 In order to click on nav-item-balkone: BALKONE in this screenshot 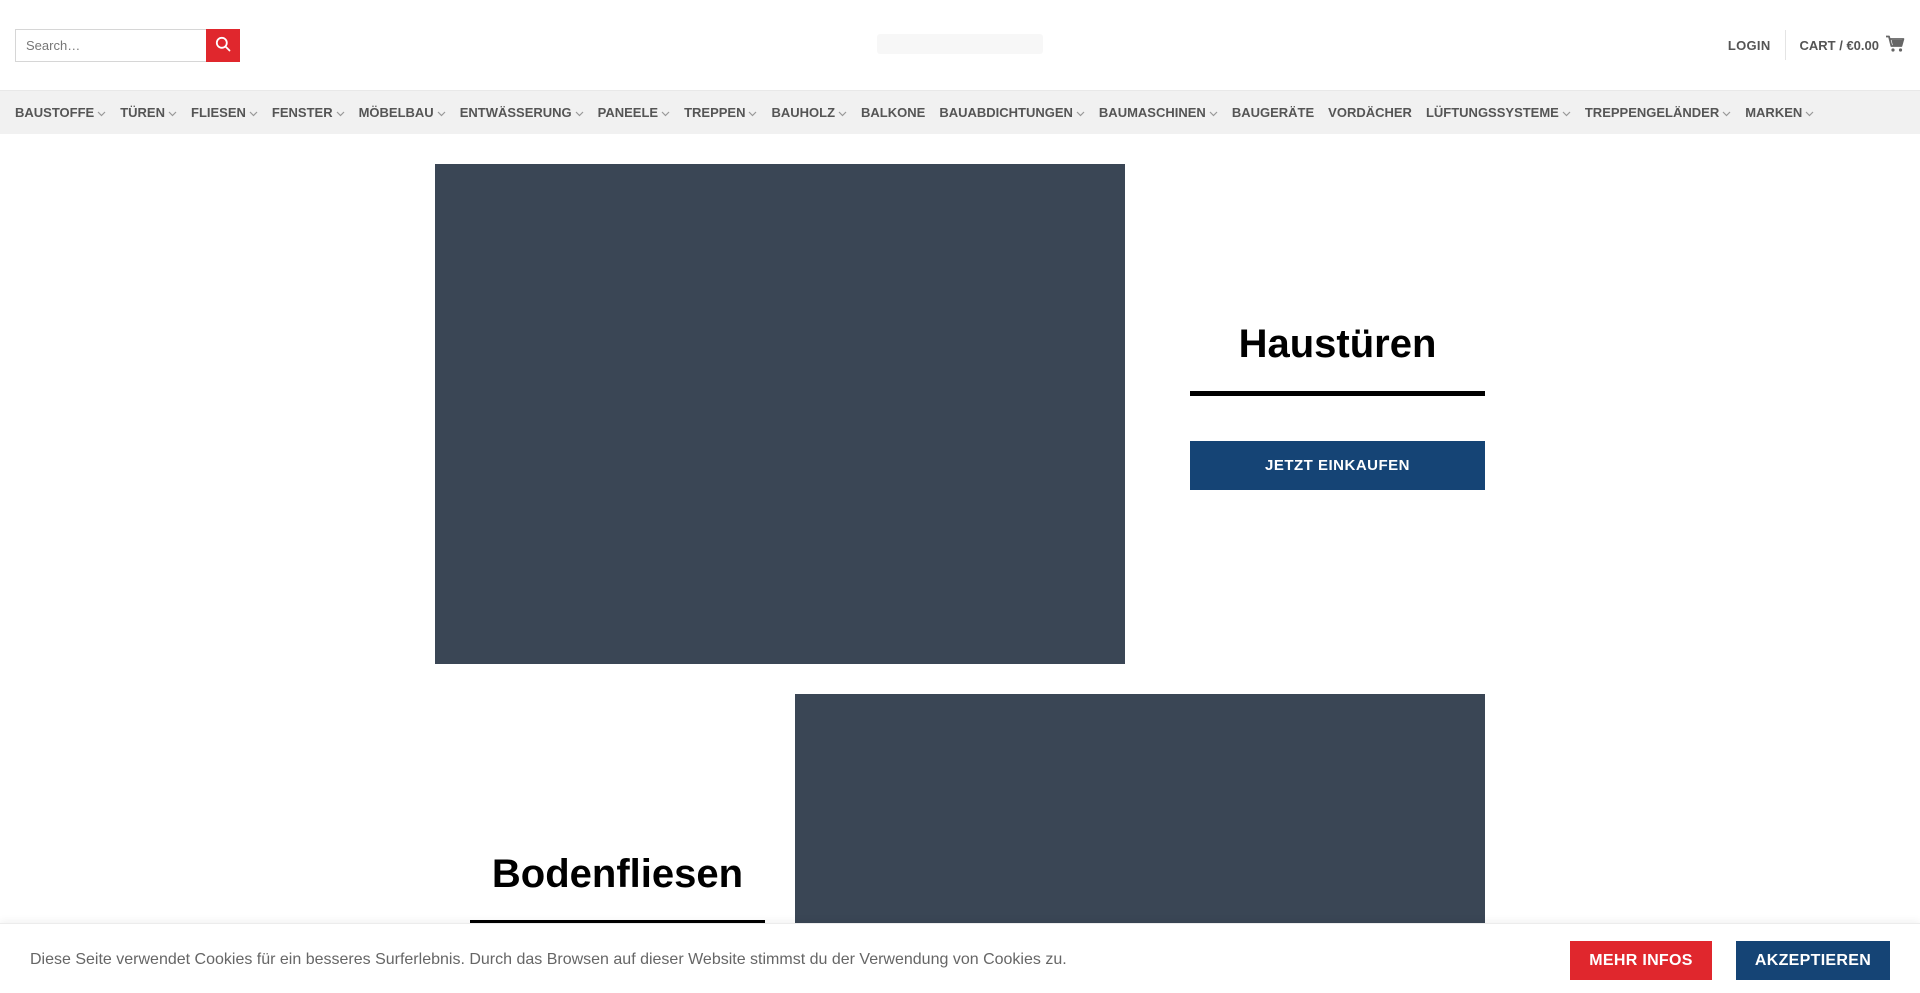, I will do `click(893, 112)`.